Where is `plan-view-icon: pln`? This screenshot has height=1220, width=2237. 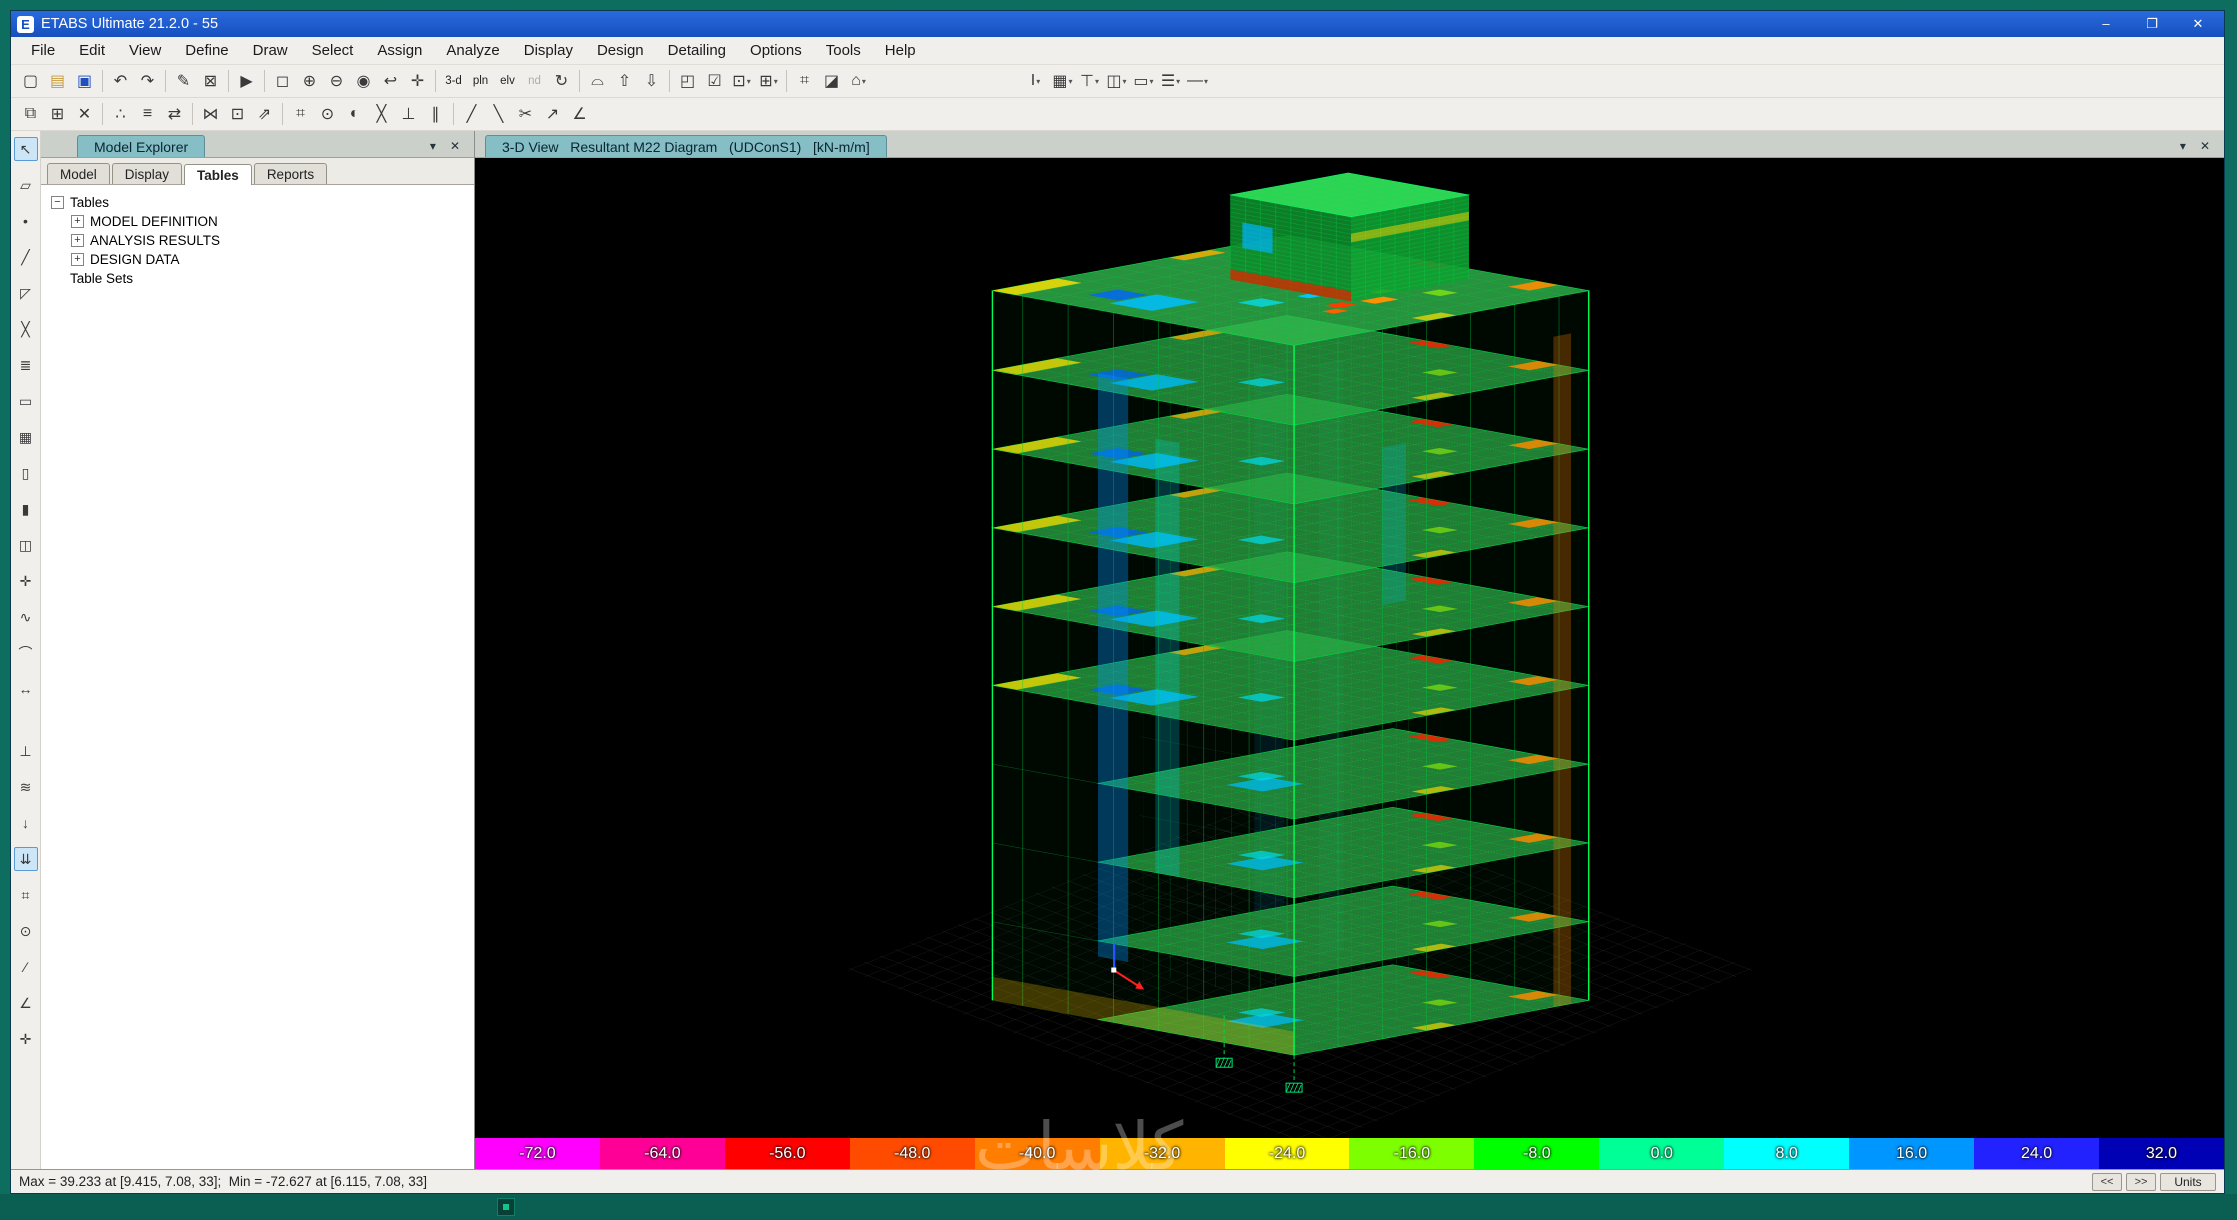
plan-view-icon: pln is located at coordinates (480, 81).